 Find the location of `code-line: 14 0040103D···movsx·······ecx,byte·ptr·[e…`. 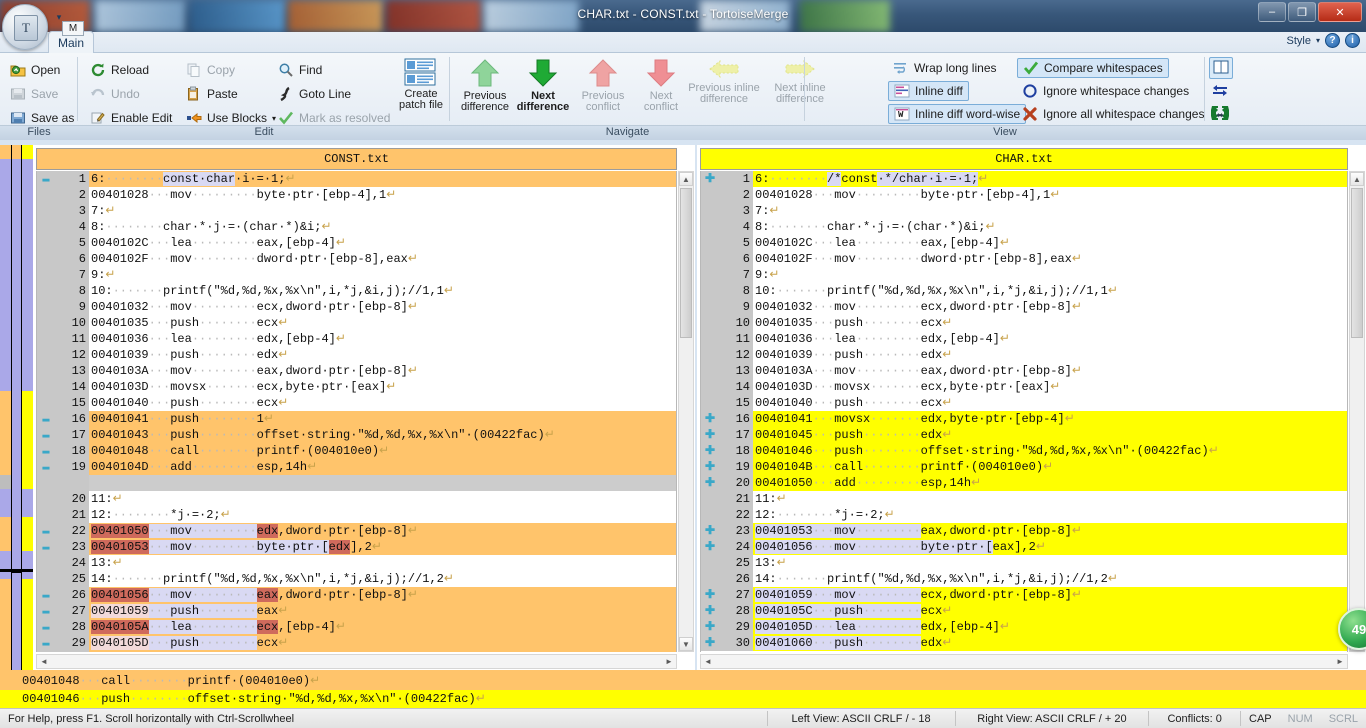

code-line: 14 0040103D···movsx·······ecx,byte·ptr·[e… is located at coordinates (356, 387).